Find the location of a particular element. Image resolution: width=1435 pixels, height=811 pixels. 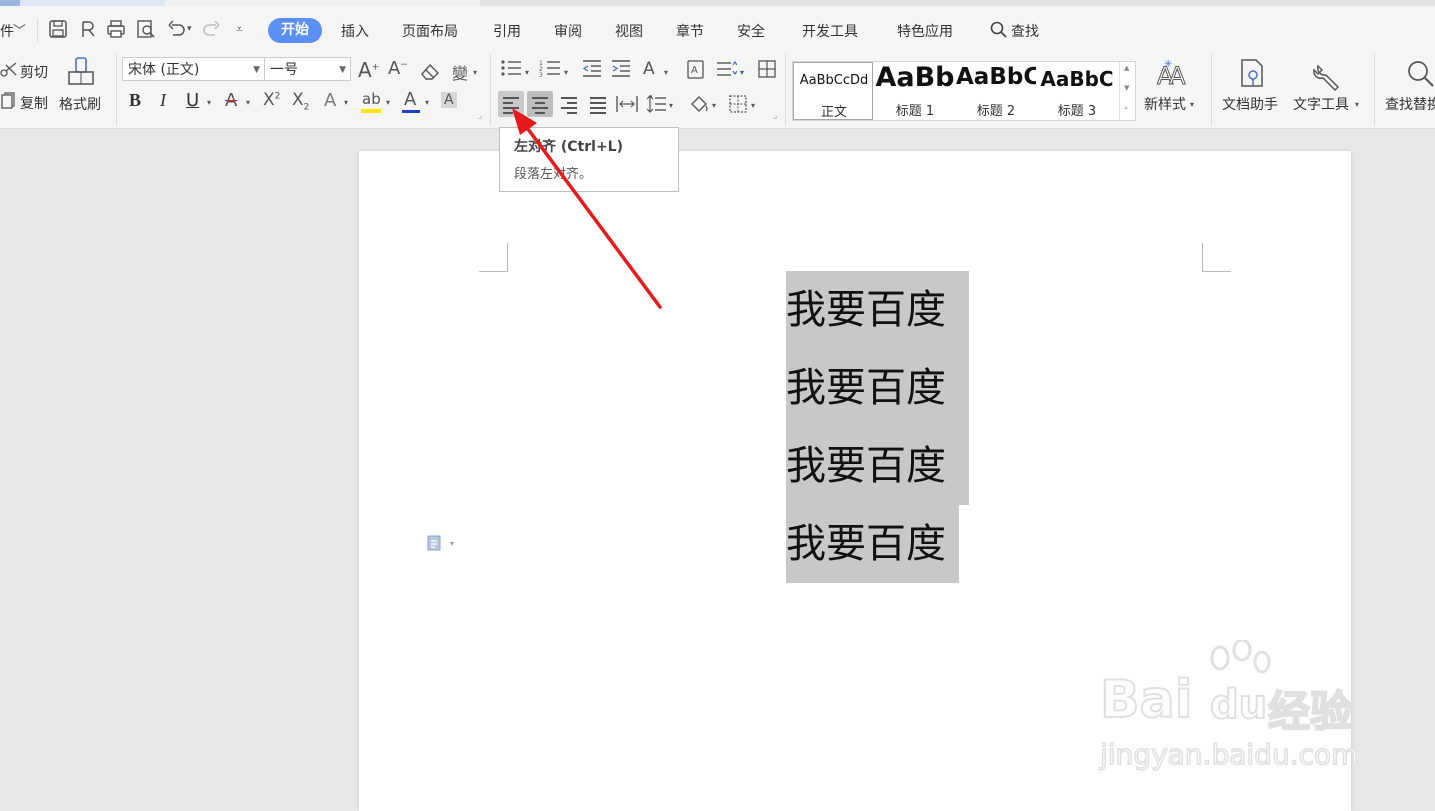

watermark-brand-cn: 经验 is located at coordinates (1310, 711).